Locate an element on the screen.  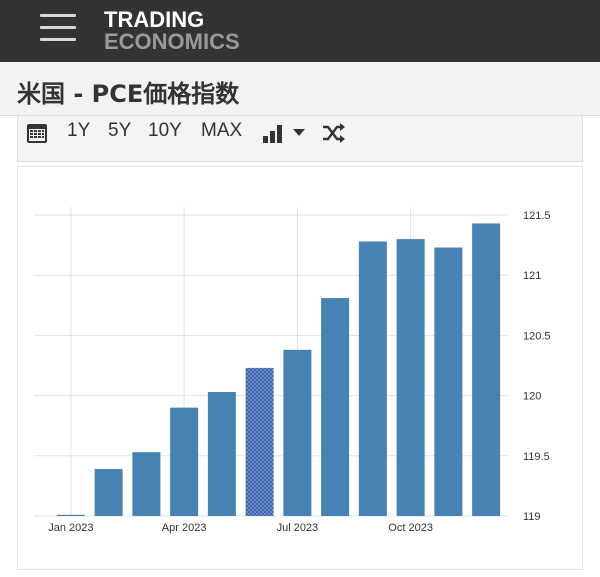
site-logo: TRADING ECONOMICS is located at coordinates (172, 31).